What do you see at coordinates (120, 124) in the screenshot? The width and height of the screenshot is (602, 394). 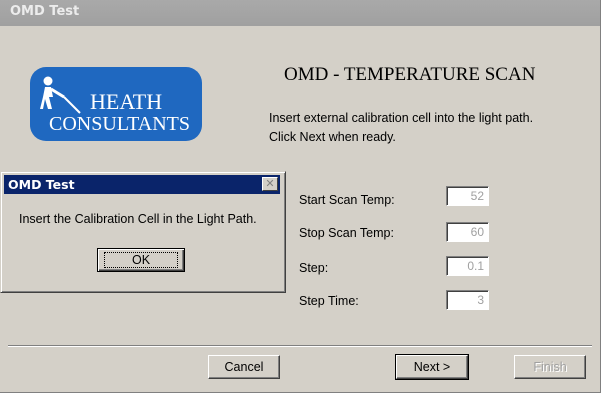 I see `logo-text-line2: CONSULTANTS` at bounding box center [120, 124].